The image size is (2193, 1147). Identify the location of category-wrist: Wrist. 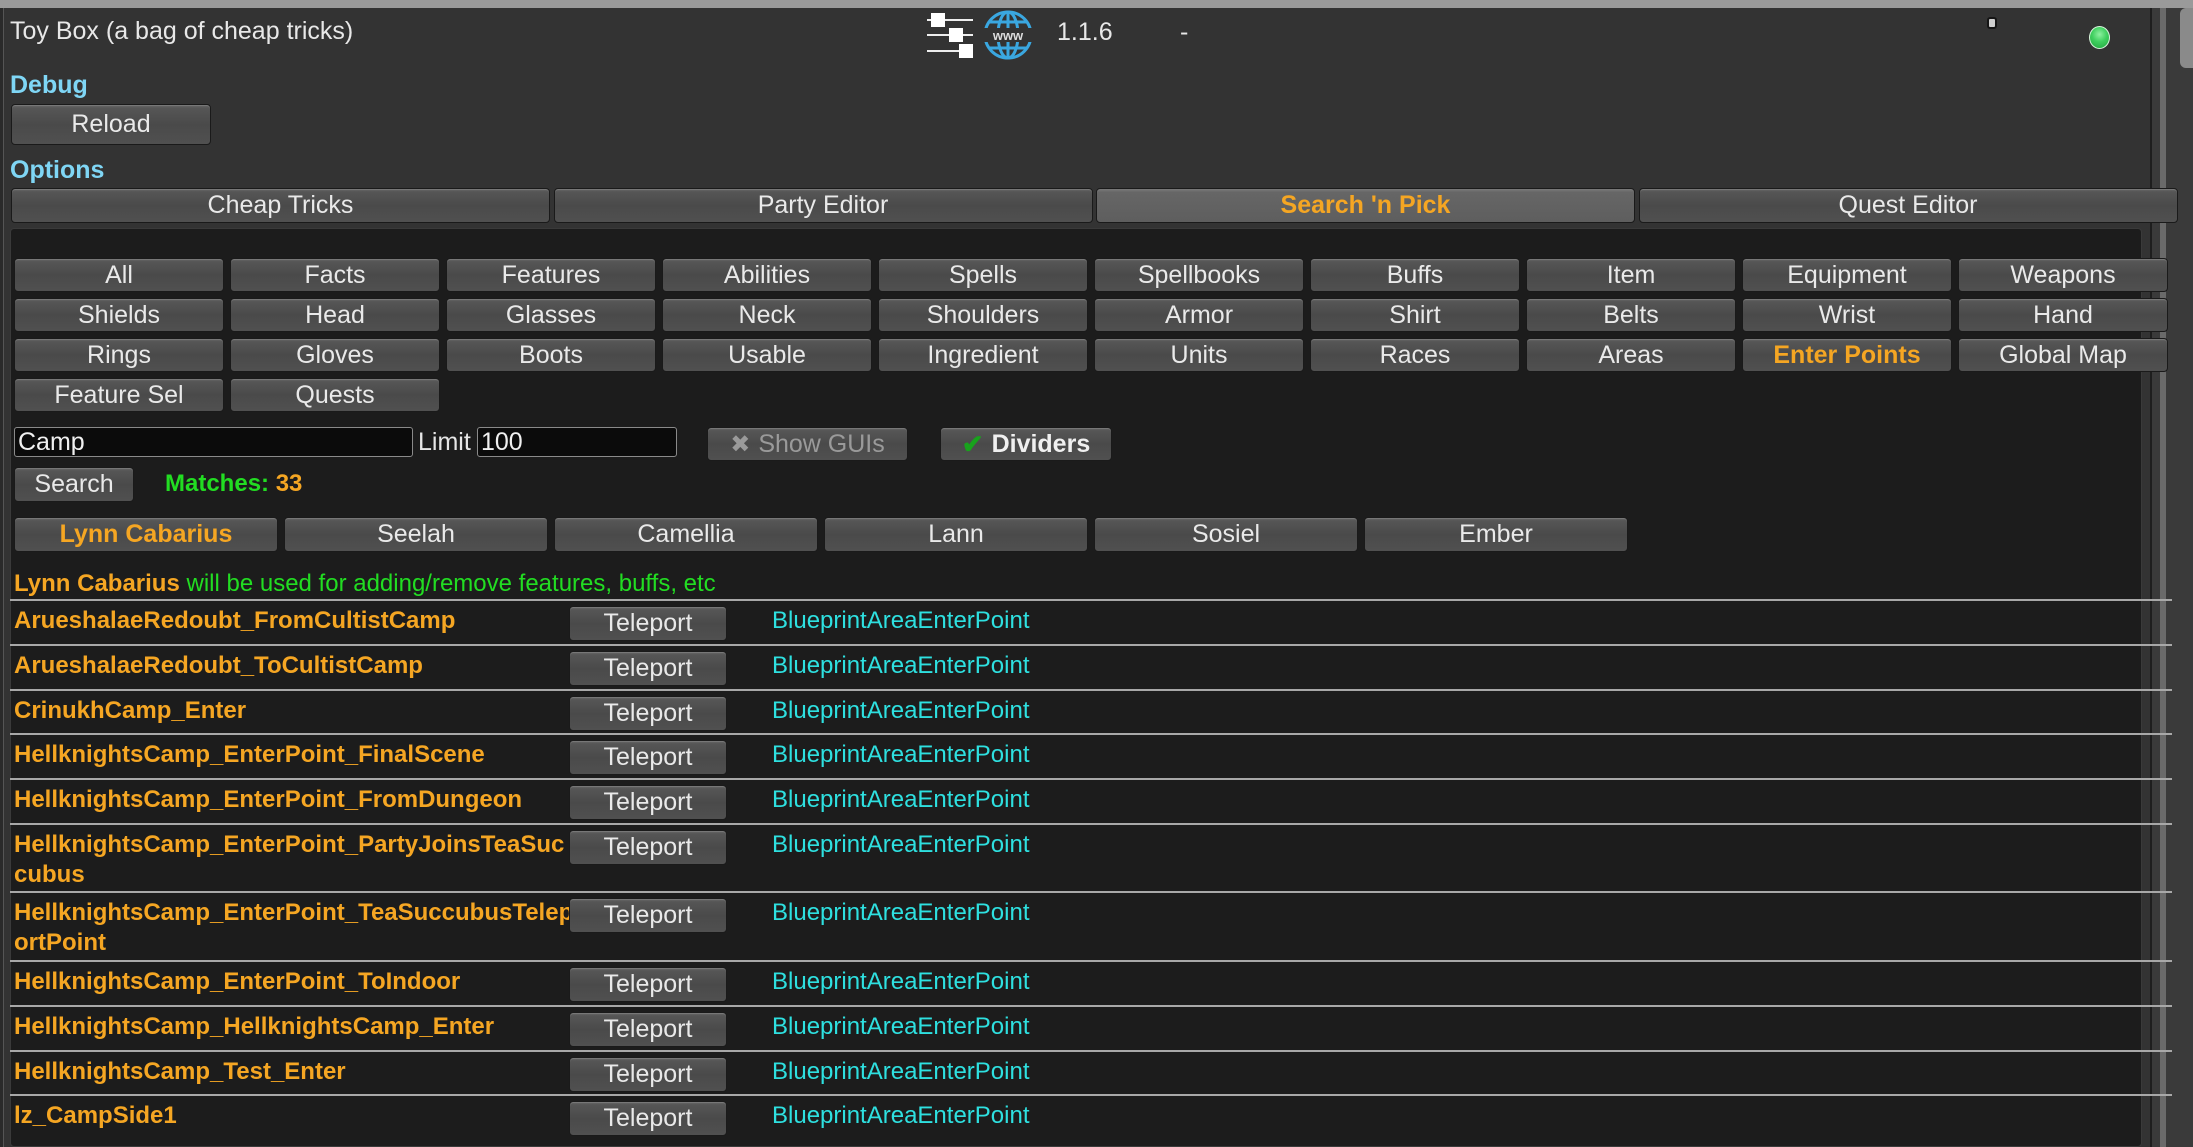
(1847, 315).